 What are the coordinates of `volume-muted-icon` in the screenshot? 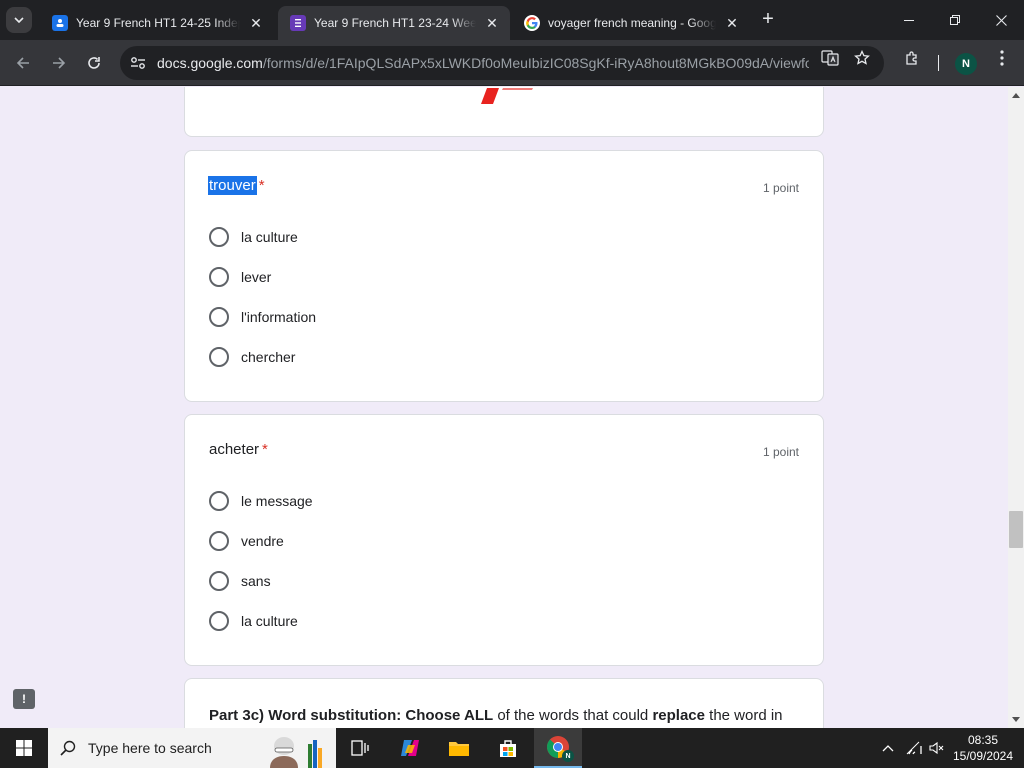 It's located at (937, 748).